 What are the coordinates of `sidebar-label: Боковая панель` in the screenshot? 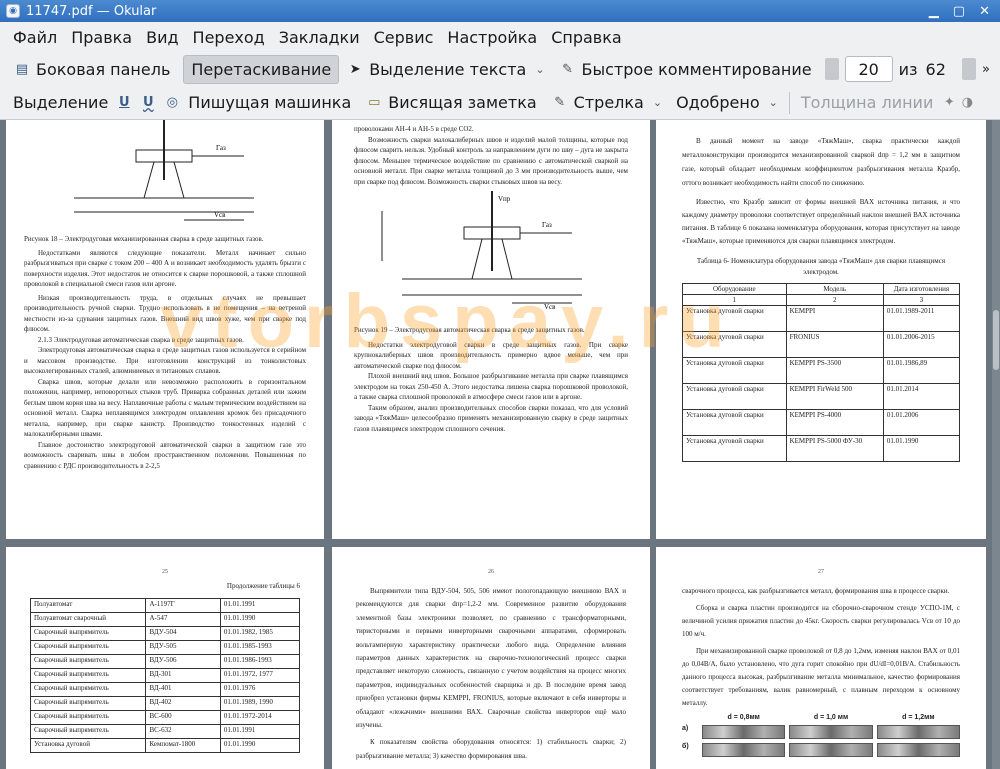 It's located at (103, 69).